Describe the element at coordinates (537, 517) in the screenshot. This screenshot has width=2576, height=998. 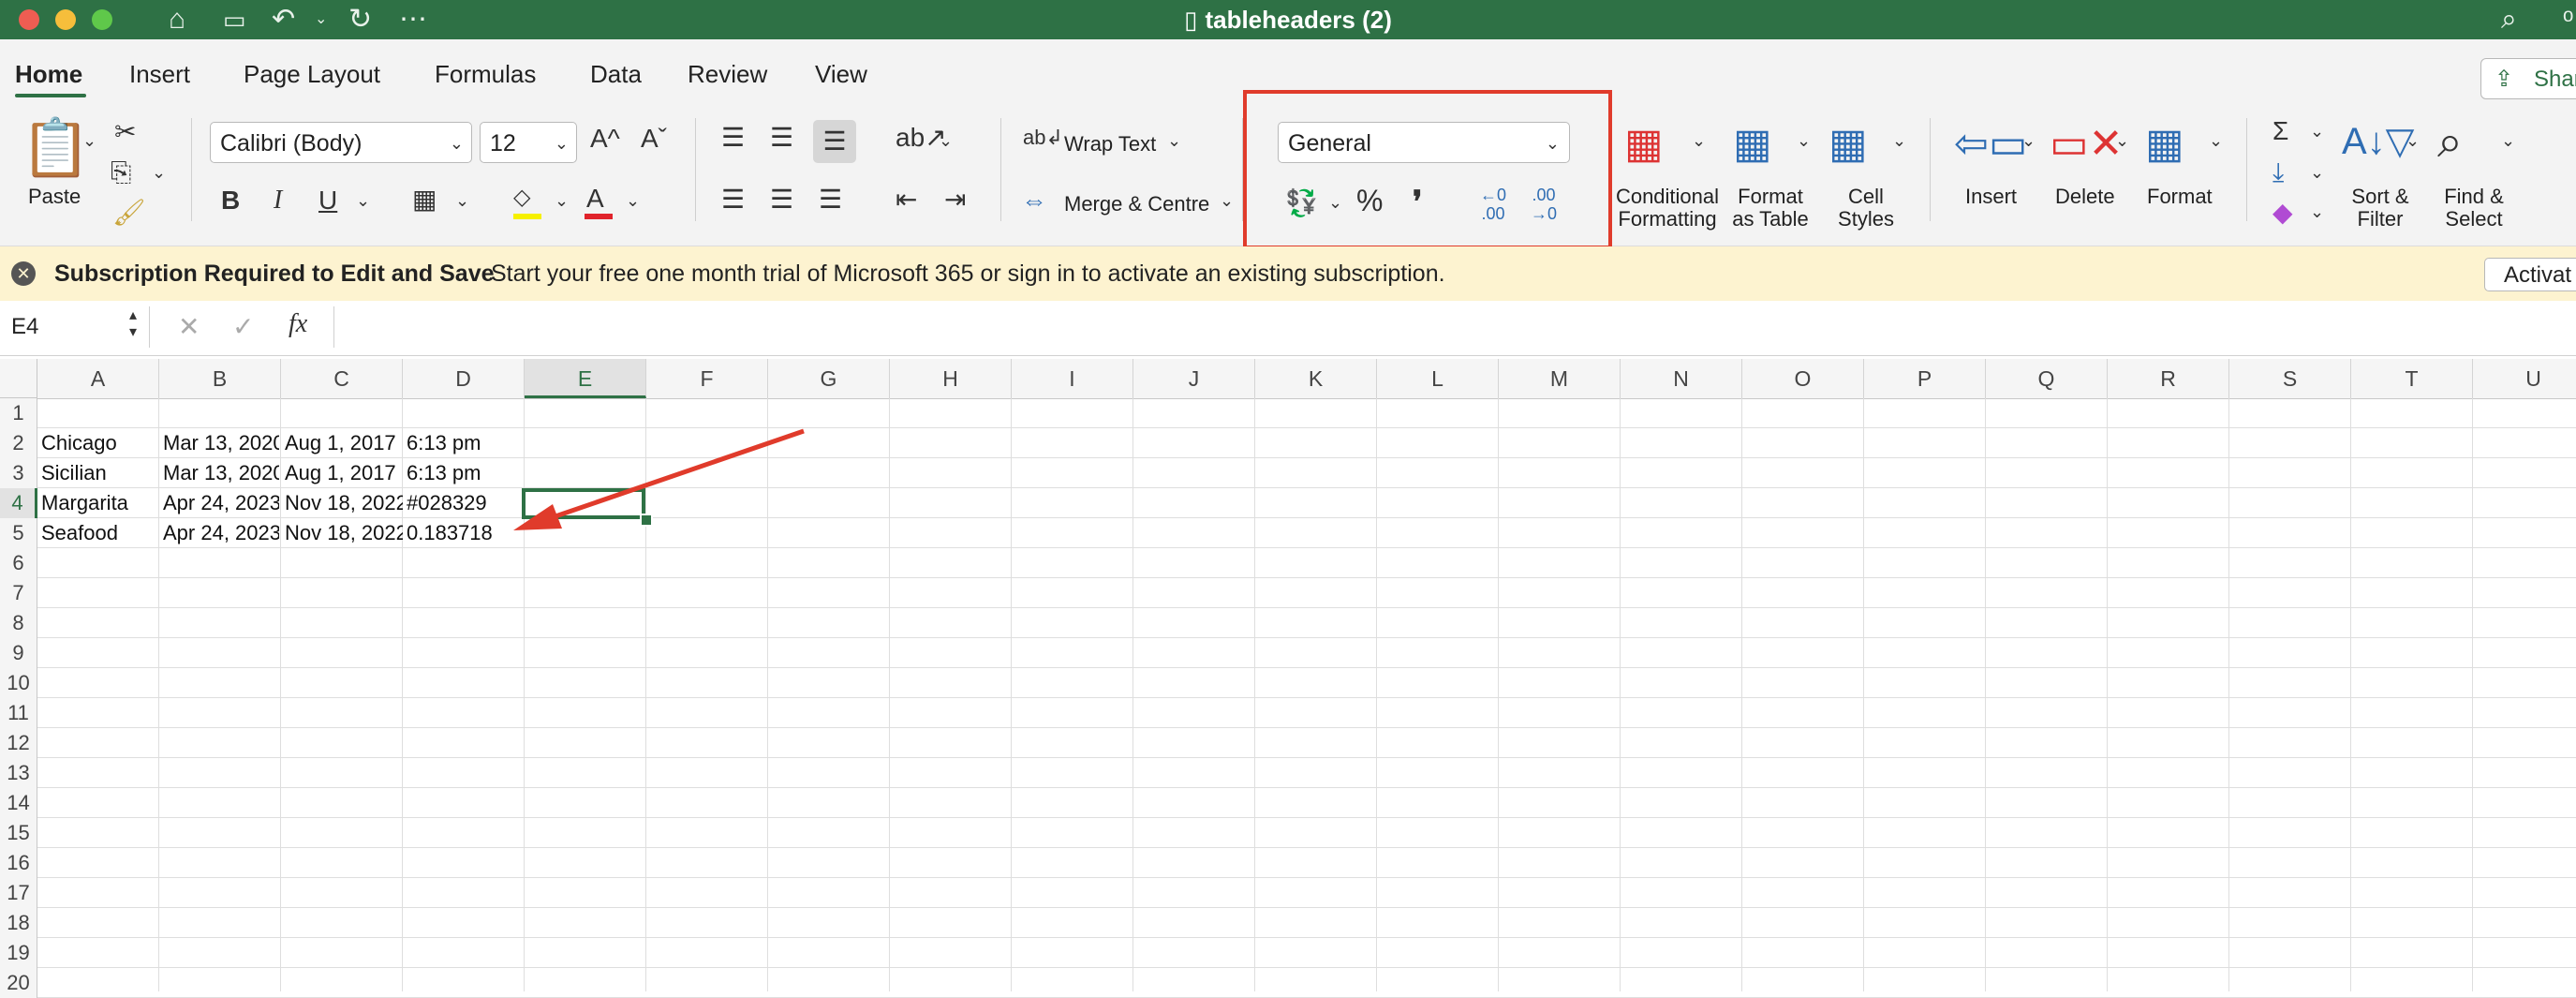
I see `arrow-head` at that location.